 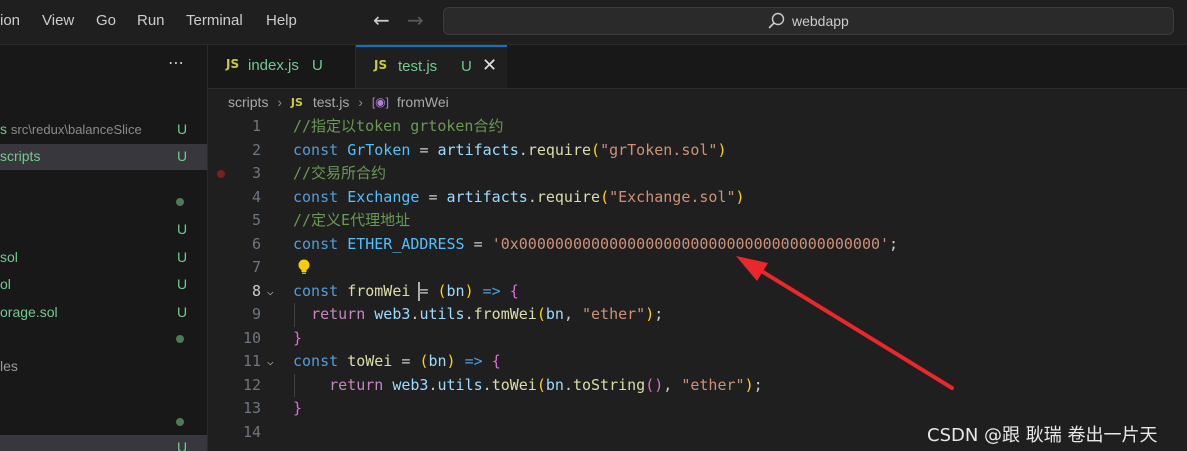 What do you see at coordinates (489, 65) in the screenshot?
I see `close-icon: ✕` at bounding box center [489, 65].